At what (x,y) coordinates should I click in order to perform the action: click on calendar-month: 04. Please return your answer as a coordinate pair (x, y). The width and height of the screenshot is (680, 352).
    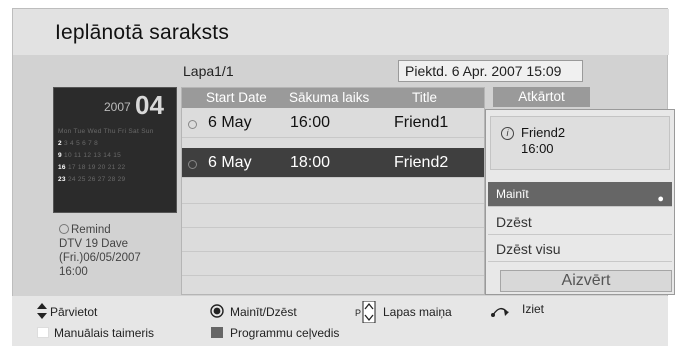
    Looking at the image, I should click on (149, 105).